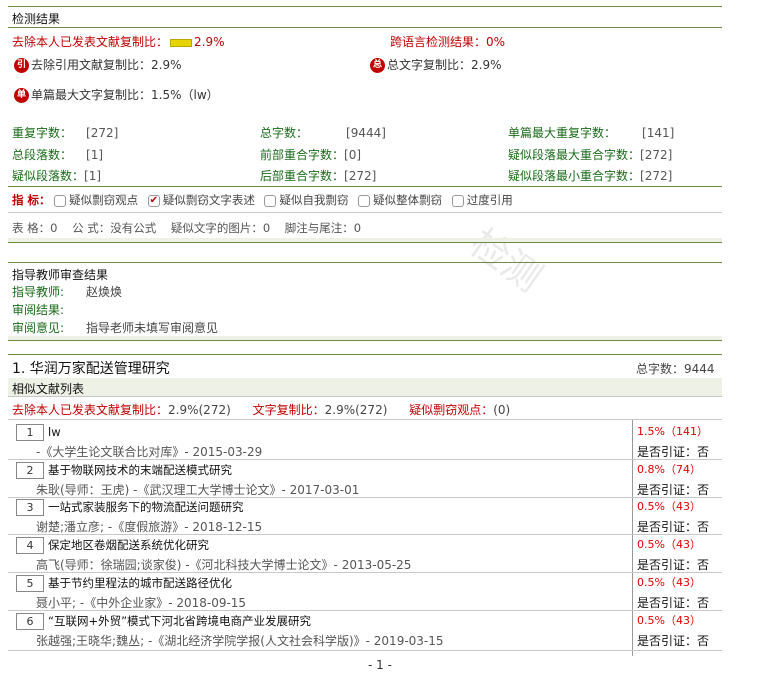 This screenshot has height=689, width=772. I want to click on stat-label: 单篇最大重复字数：, so click(562, 133).